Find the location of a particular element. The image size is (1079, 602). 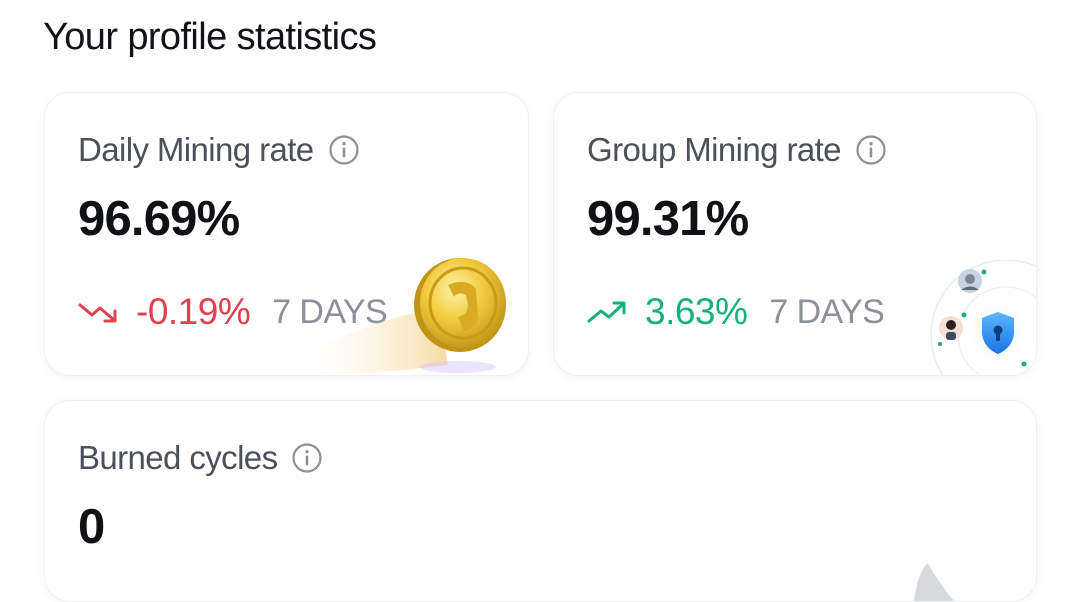

group-mining-rate-value: 99.31% is located at coordinates (668, 219).